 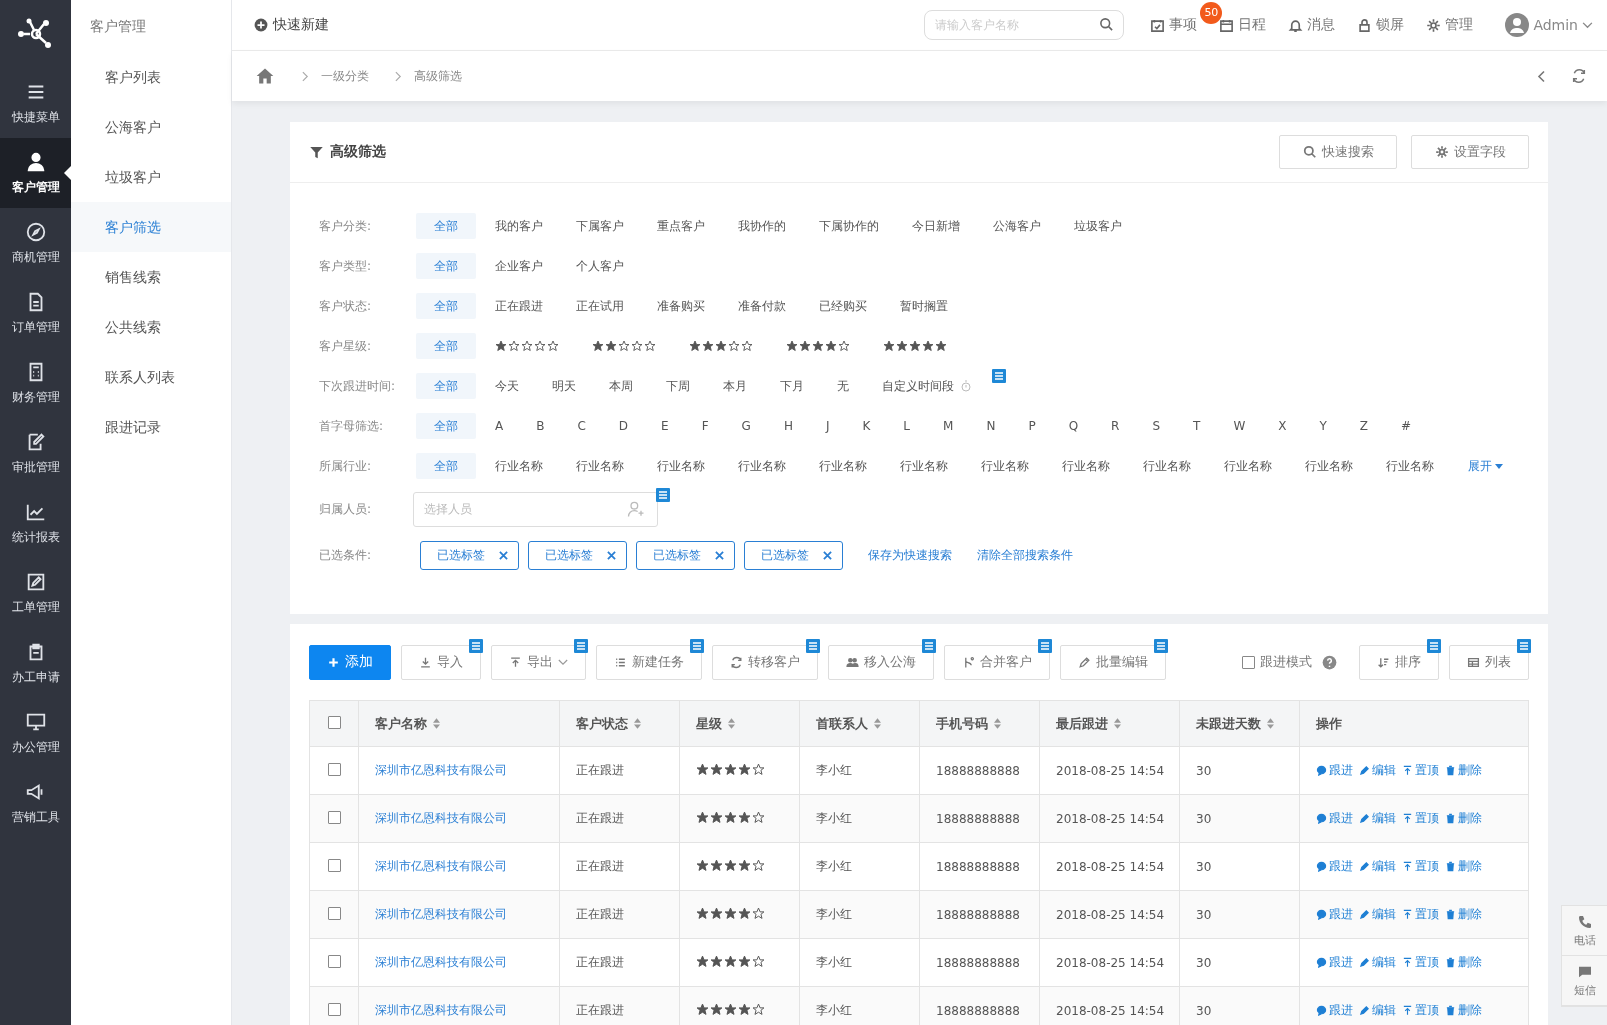 I want to click on column-header: 首联系人, so click(x=859, y=723).